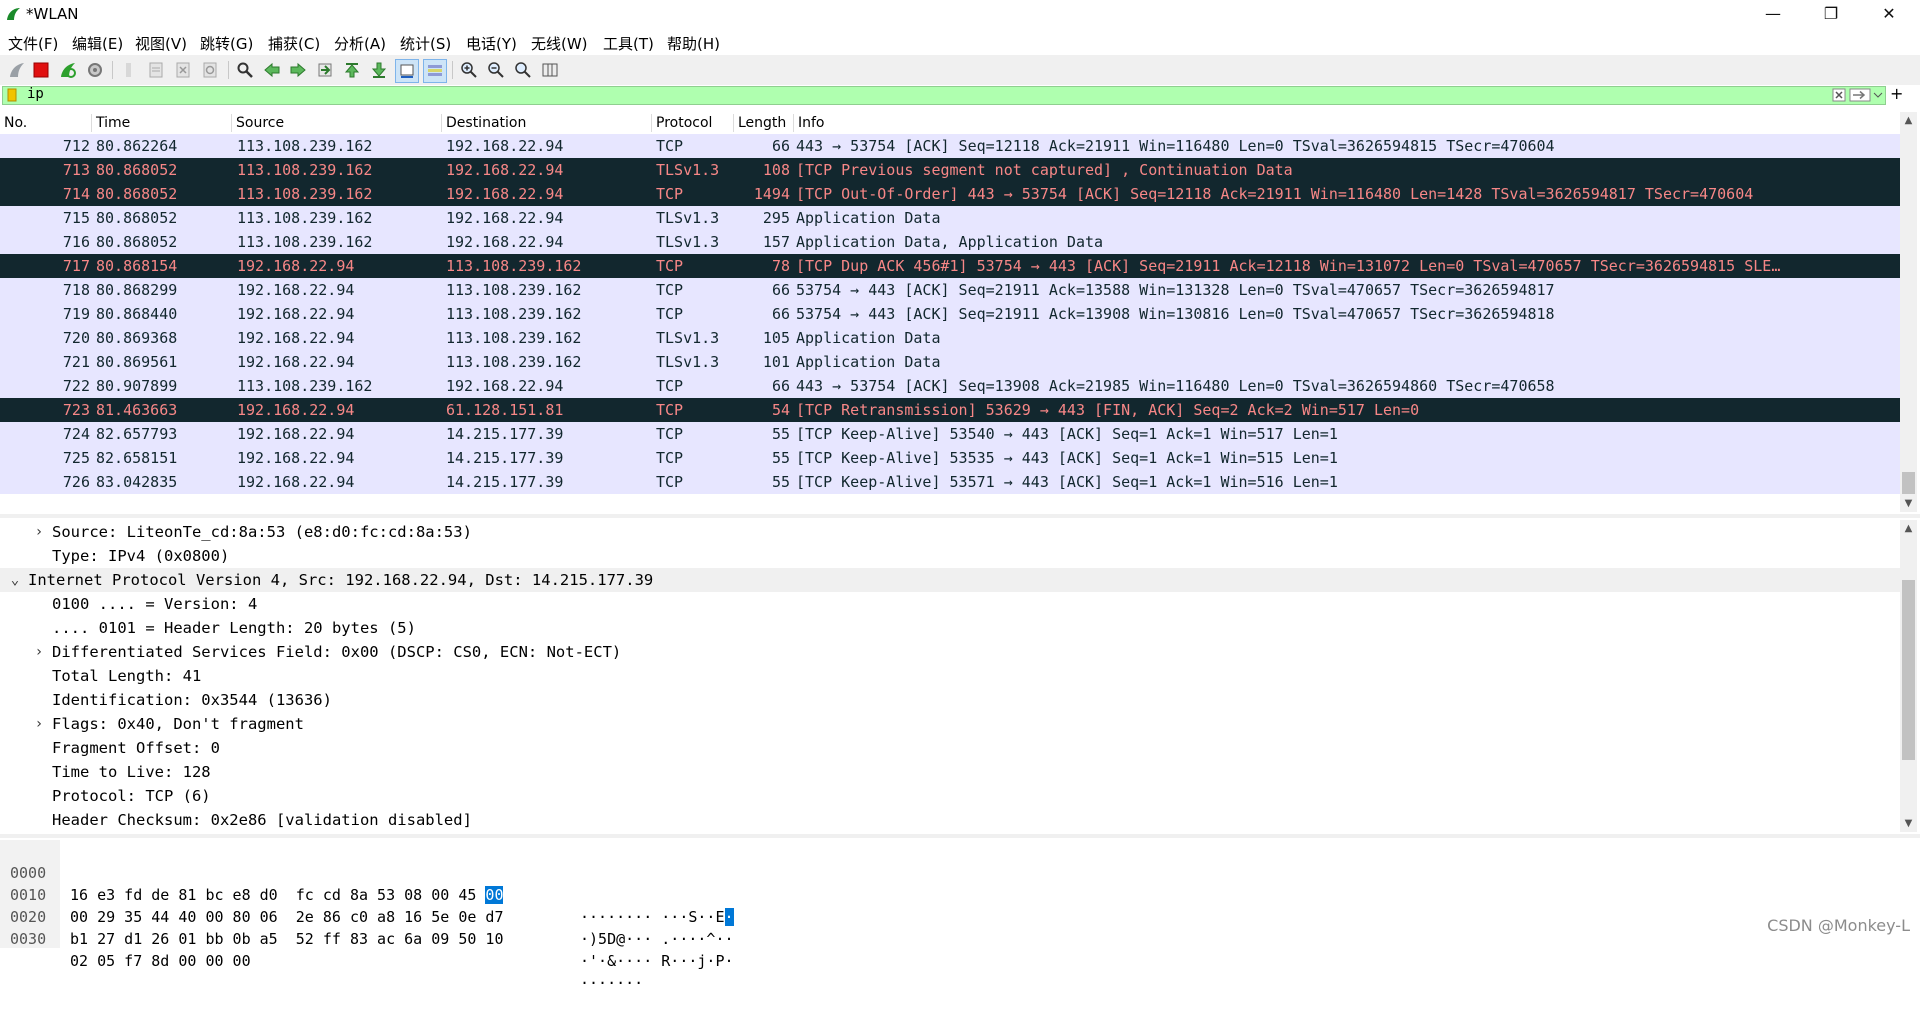  What do you see at coordinates (129, 70) in the screenshot?
I see `open-file-icon` at bounding box center [129, 70].